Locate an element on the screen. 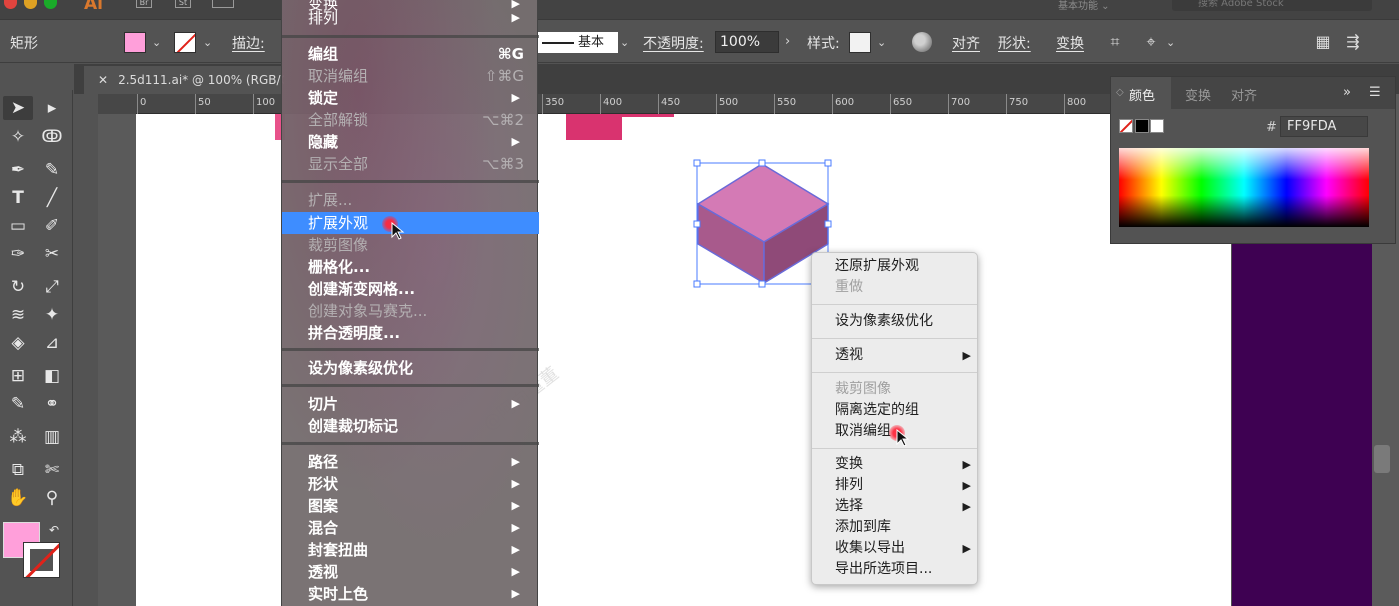 This screenshot has width=1399, height=606. mesh-tool-icon: ⊞ is located at coordinates (18, 376).